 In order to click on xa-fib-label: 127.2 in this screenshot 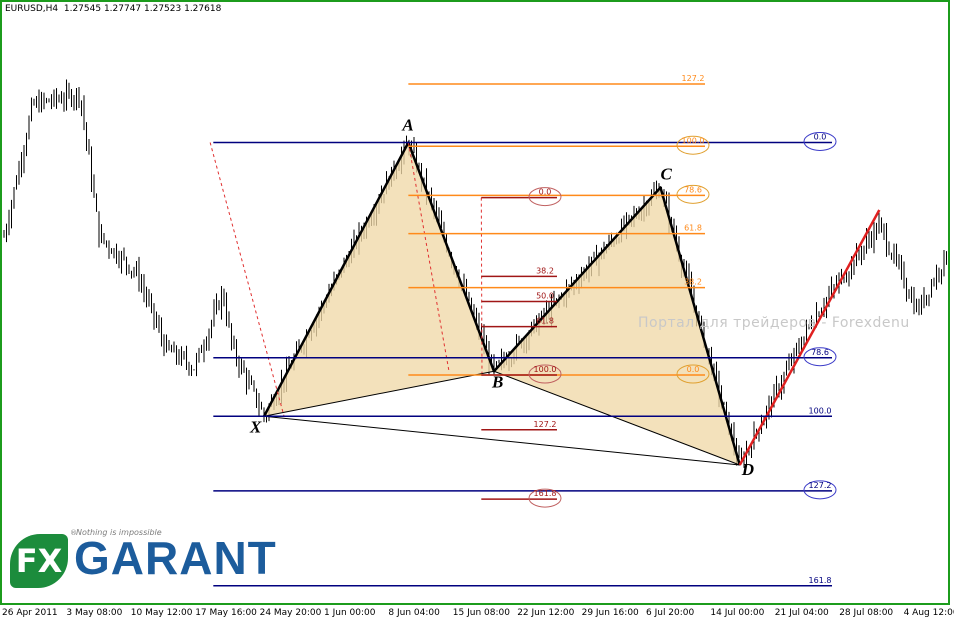, I will do `click(820, 485)`.